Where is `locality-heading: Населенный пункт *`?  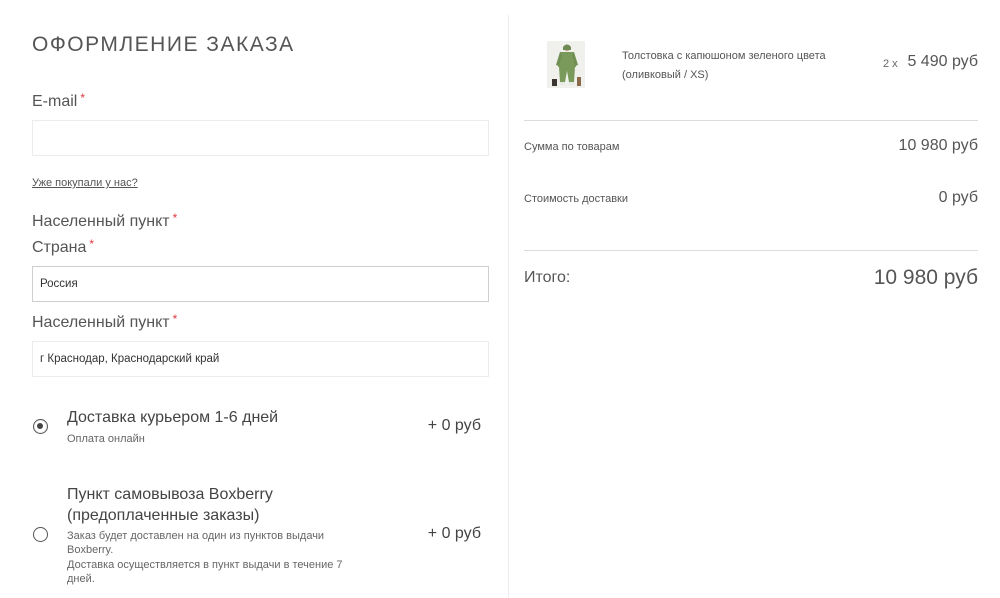
locality-heading: Населенный пункт * is located at coordinates (105, 221).